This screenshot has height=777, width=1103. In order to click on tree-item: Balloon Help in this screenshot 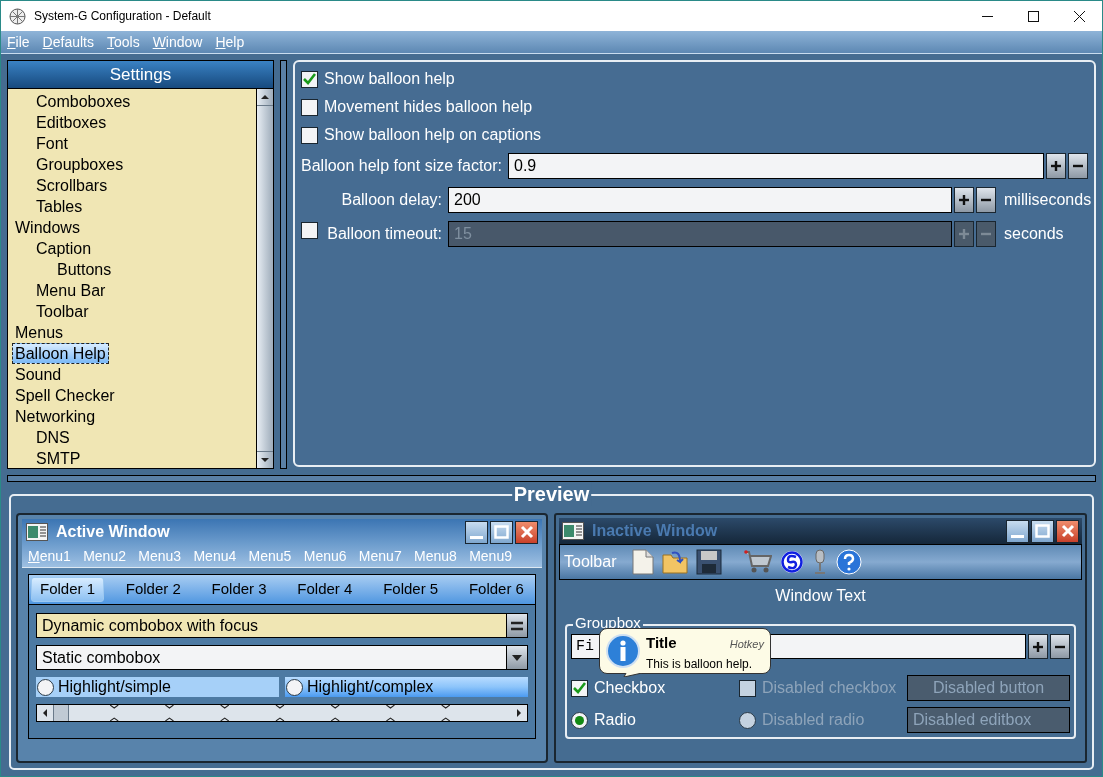, I will do `click(60, 353)`.